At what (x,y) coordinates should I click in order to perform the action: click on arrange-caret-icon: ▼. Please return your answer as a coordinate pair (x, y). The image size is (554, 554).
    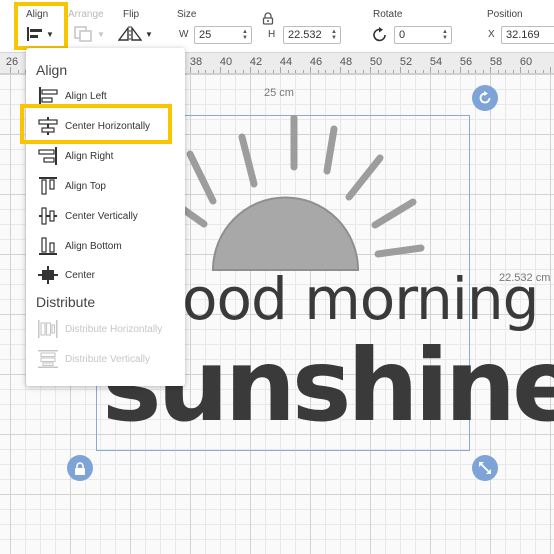
    Looking at the image, I should click on (101, 34).